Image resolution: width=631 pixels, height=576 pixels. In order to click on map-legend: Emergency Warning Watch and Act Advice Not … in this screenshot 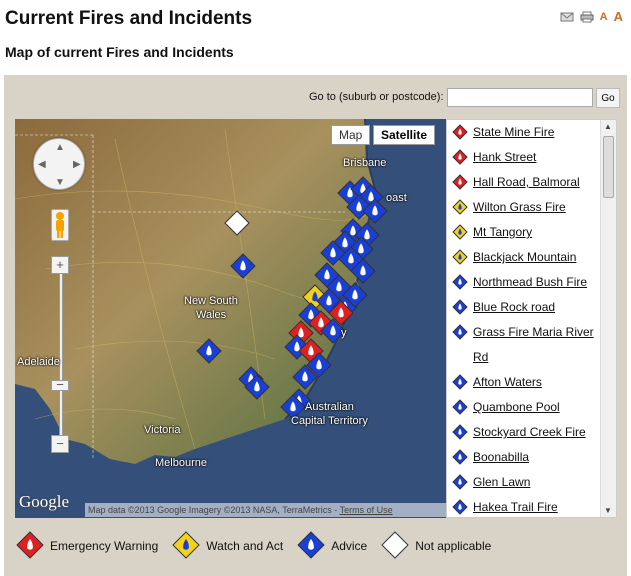, I will do `click(260, 546)`.